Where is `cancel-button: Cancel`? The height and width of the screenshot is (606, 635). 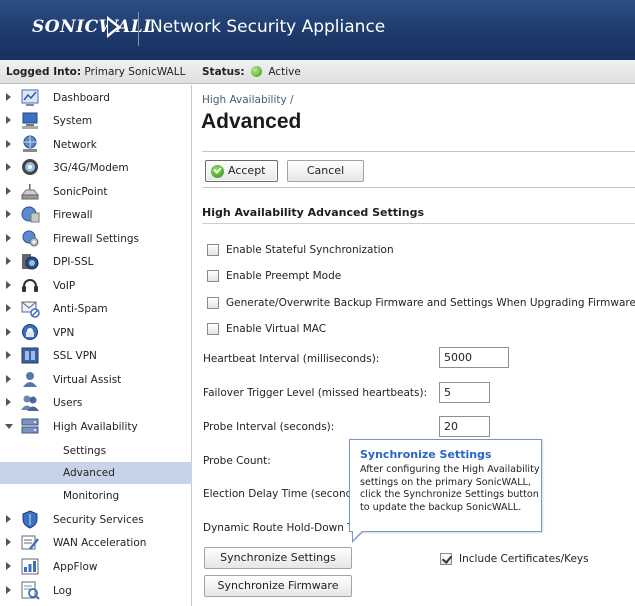
cancel-button: Cancel is located at coordinates (325, 171).